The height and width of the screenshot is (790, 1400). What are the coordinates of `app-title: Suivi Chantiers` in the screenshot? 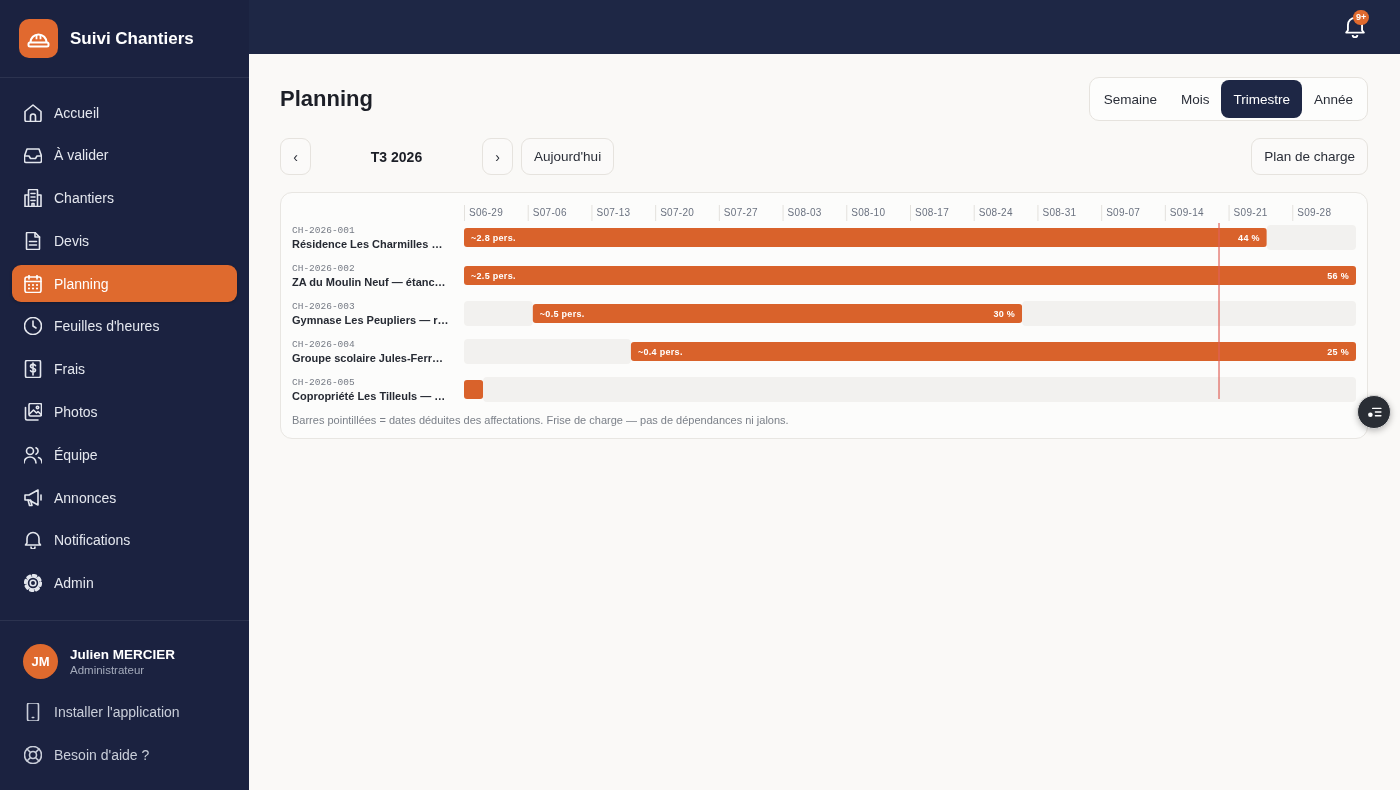 It's located at (132, 38).